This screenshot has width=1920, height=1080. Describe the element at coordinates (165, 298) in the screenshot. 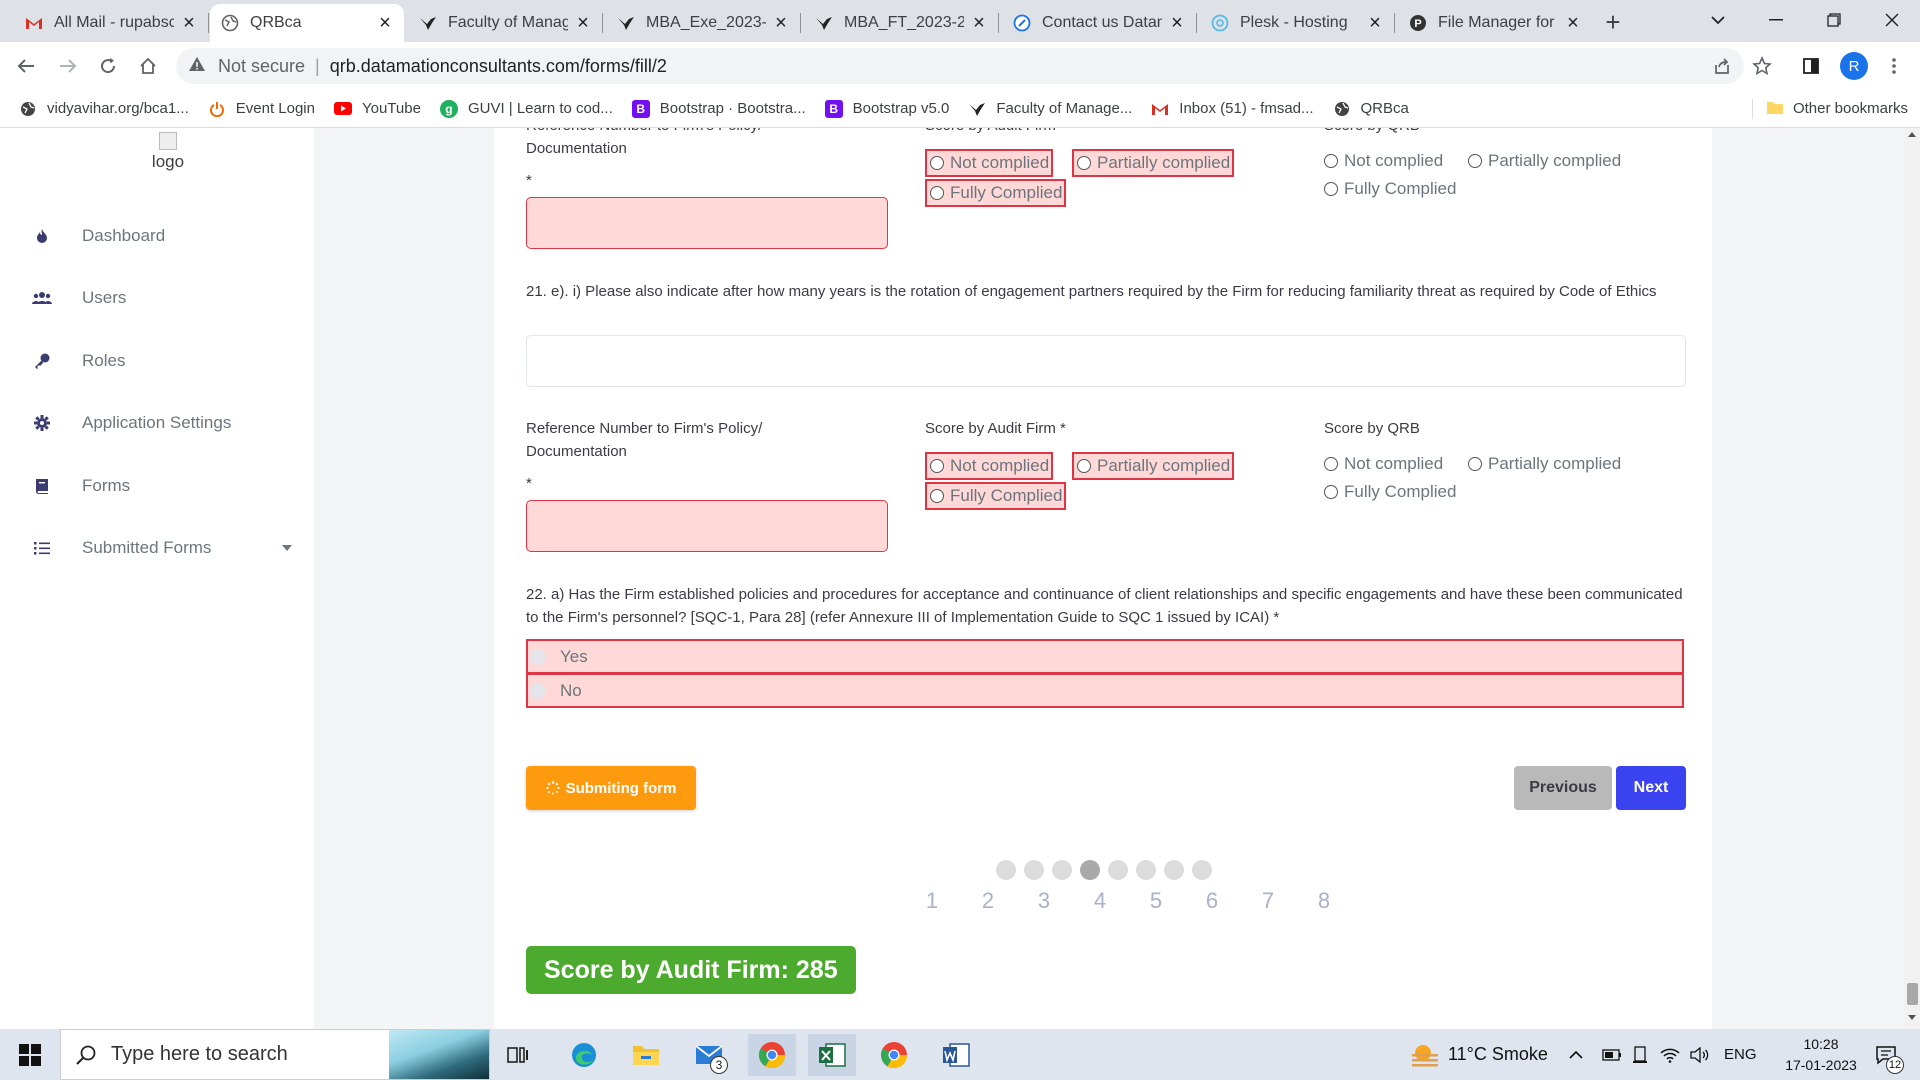

I see `sidebar-item-users: Users` at that location.